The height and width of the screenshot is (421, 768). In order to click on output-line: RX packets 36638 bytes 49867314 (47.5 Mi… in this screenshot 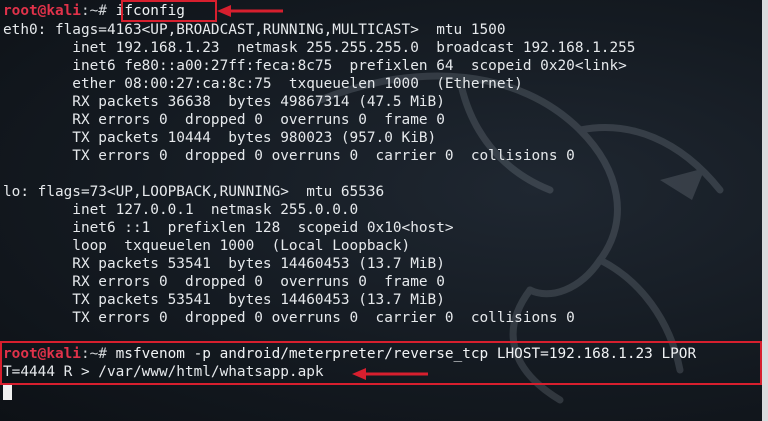, I will do `click(224, 102)`.